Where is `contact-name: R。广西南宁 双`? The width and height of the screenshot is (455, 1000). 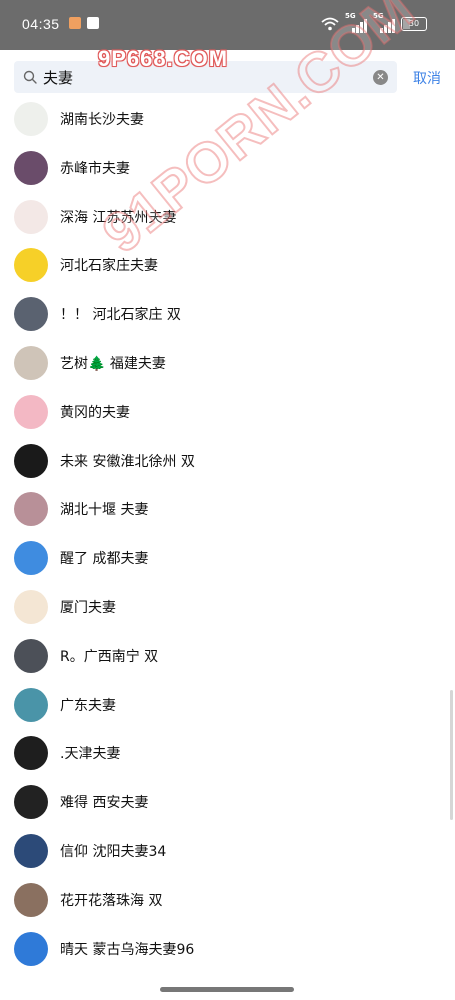 contact-name: R。广西南宁 双 is located at coordinates (109, 656).